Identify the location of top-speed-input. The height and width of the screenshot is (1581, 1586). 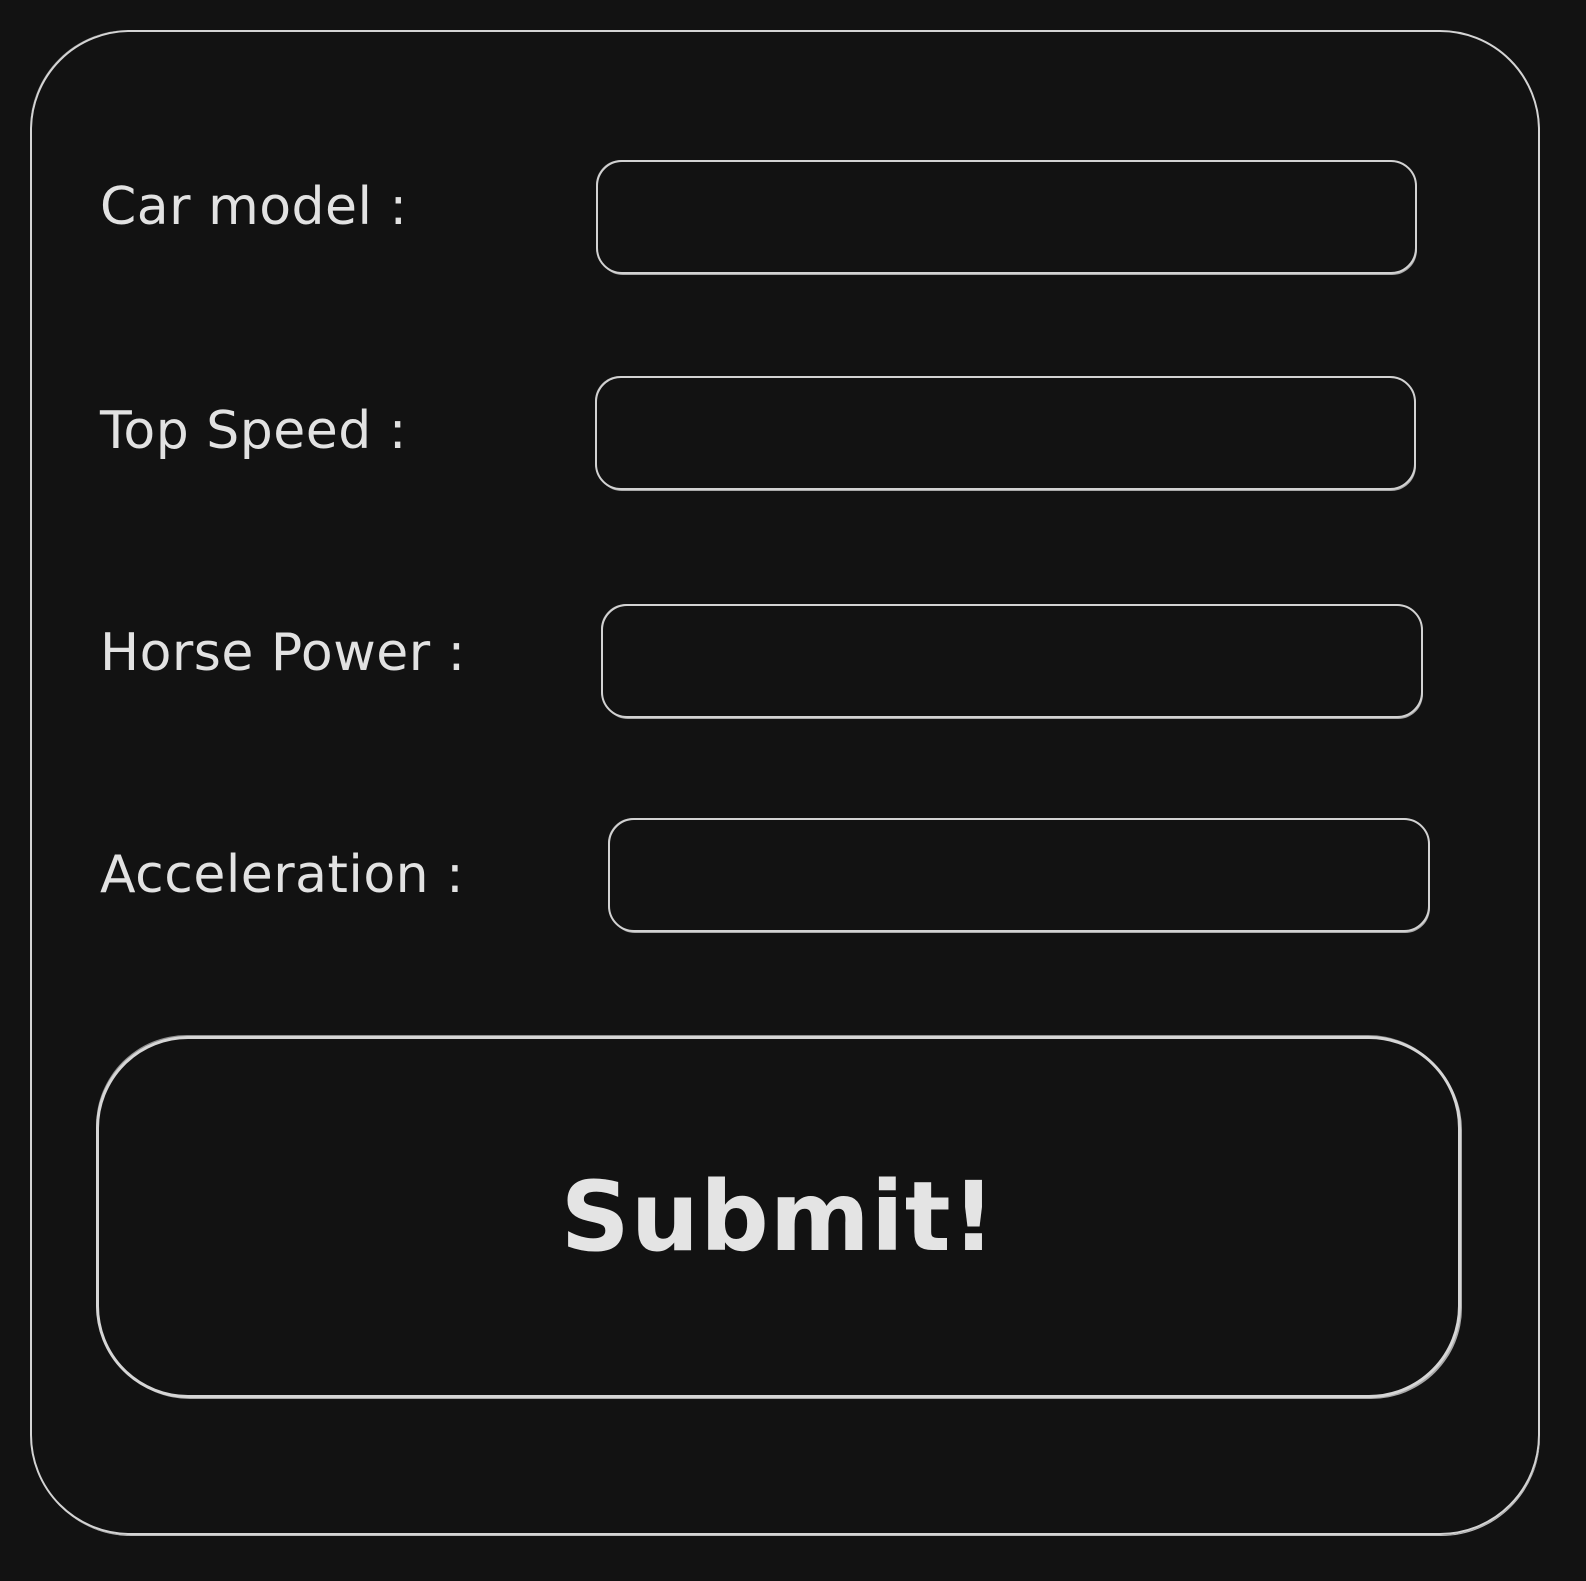
(1005, 433).